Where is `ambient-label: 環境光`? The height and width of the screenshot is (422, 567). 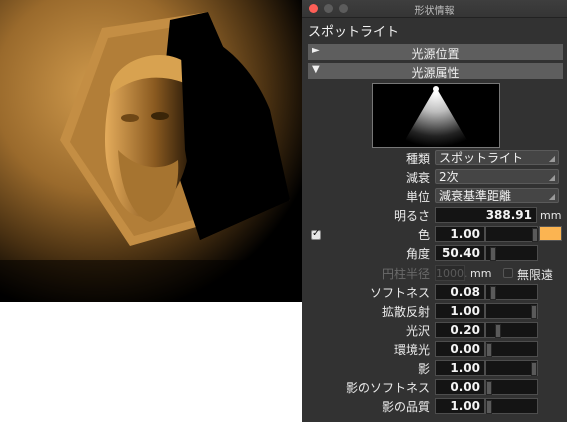 ambient-label: 環境光 is located at coordinates (411, 350).